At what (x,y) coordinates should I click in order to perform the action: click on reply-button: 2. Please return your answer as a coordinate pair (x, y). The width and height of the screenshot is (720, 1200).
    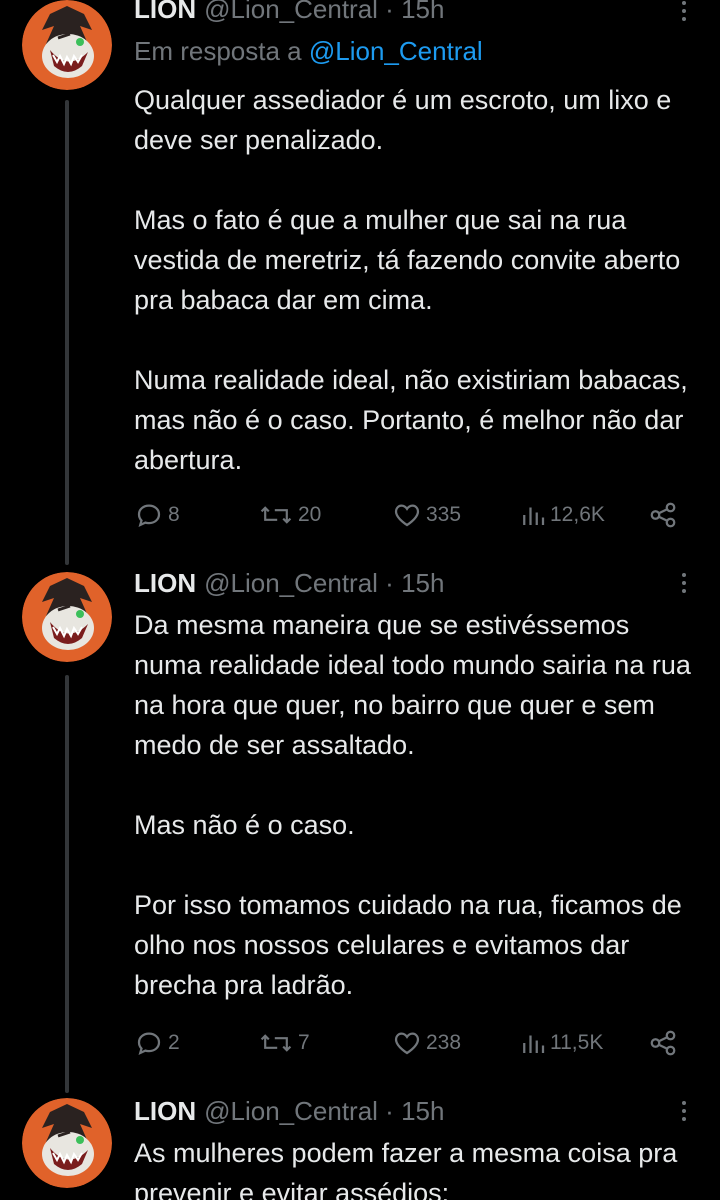
    Looking at the image, I should click on (157, 1043).